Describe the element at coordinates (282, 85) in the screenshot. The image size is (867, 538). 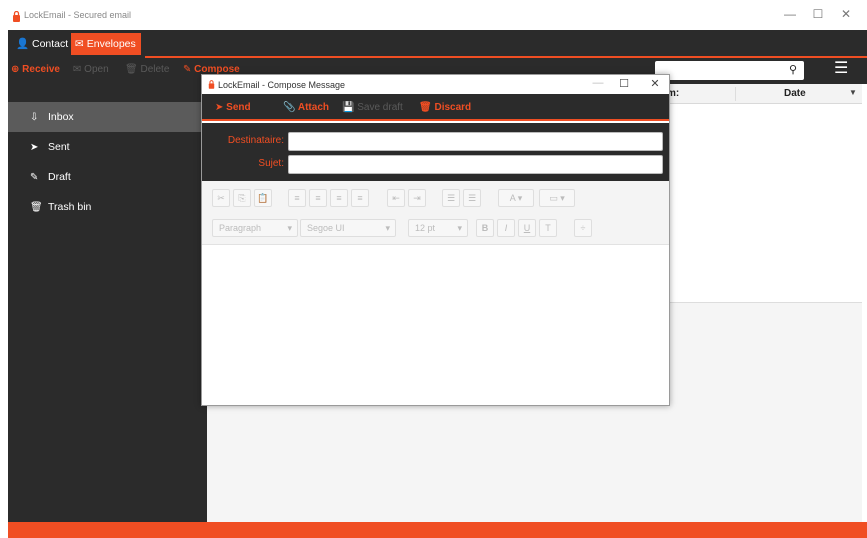
I see `compose-title: LockEmail - Compose Message` at that location.